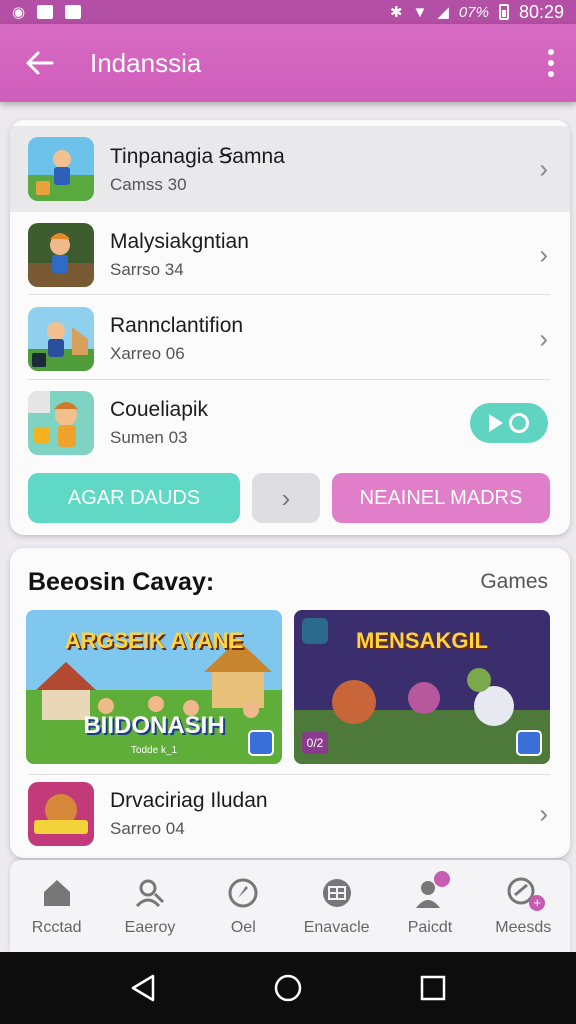 This screenshot has width=576, height=1024. What do you see at coordinates (143, 988) in the screenshot?
I see `back-nav-icon` at bounding box center [143, 988].